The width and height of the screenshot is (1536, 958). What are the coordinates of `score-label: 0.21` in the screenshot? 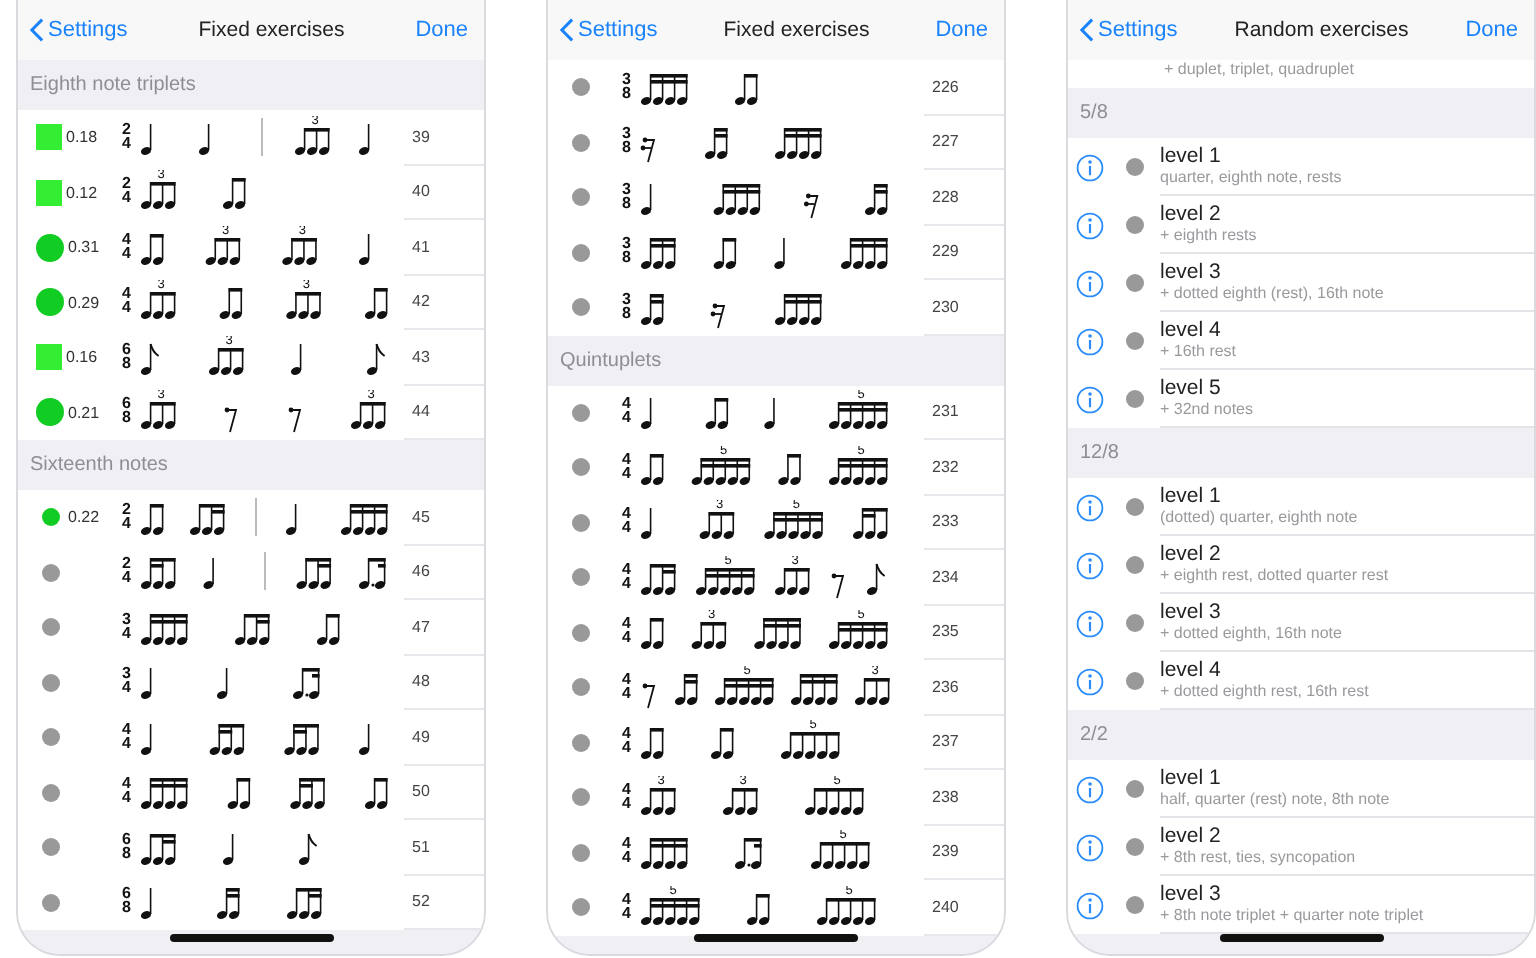 It's located at (84, 412).